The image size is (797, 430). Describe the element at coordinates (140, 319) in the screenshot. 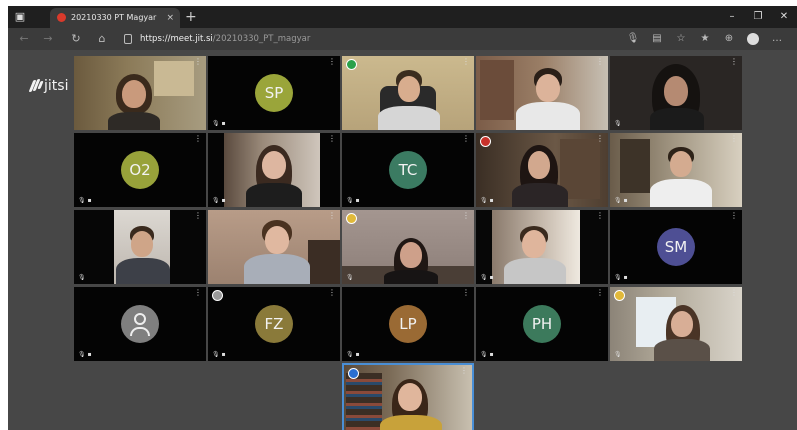

I see `user-head-icon` at that location.